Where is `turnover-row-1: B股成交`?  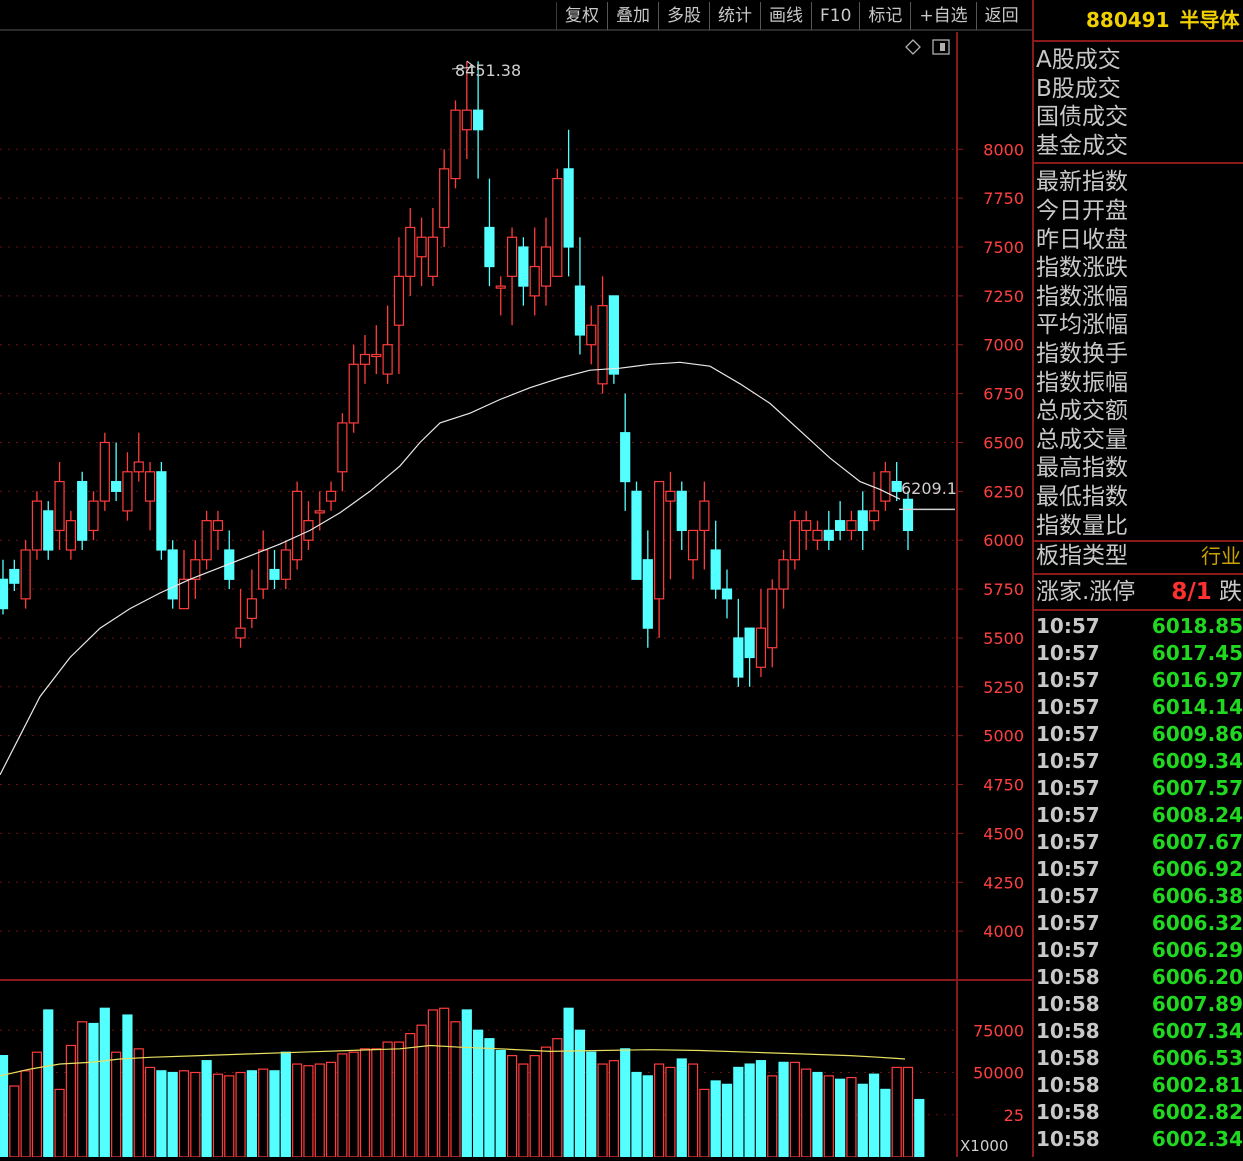 turnover-row-1: B股成交 is located at coordinates (1078, 88).